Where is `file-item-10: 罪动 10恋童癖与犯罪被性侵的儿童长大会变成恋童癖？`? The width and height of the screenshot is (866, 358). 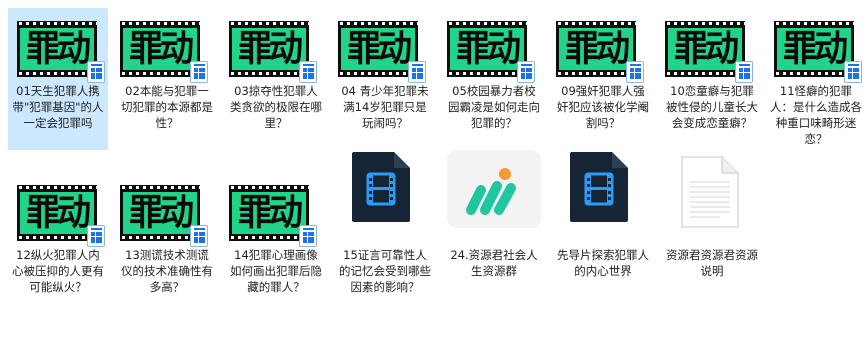
file-item-10: 罪动 10恋童癖与犯罪被性侵的儿童长大会变成恋童癖？ is located at coordinates (712, 79).